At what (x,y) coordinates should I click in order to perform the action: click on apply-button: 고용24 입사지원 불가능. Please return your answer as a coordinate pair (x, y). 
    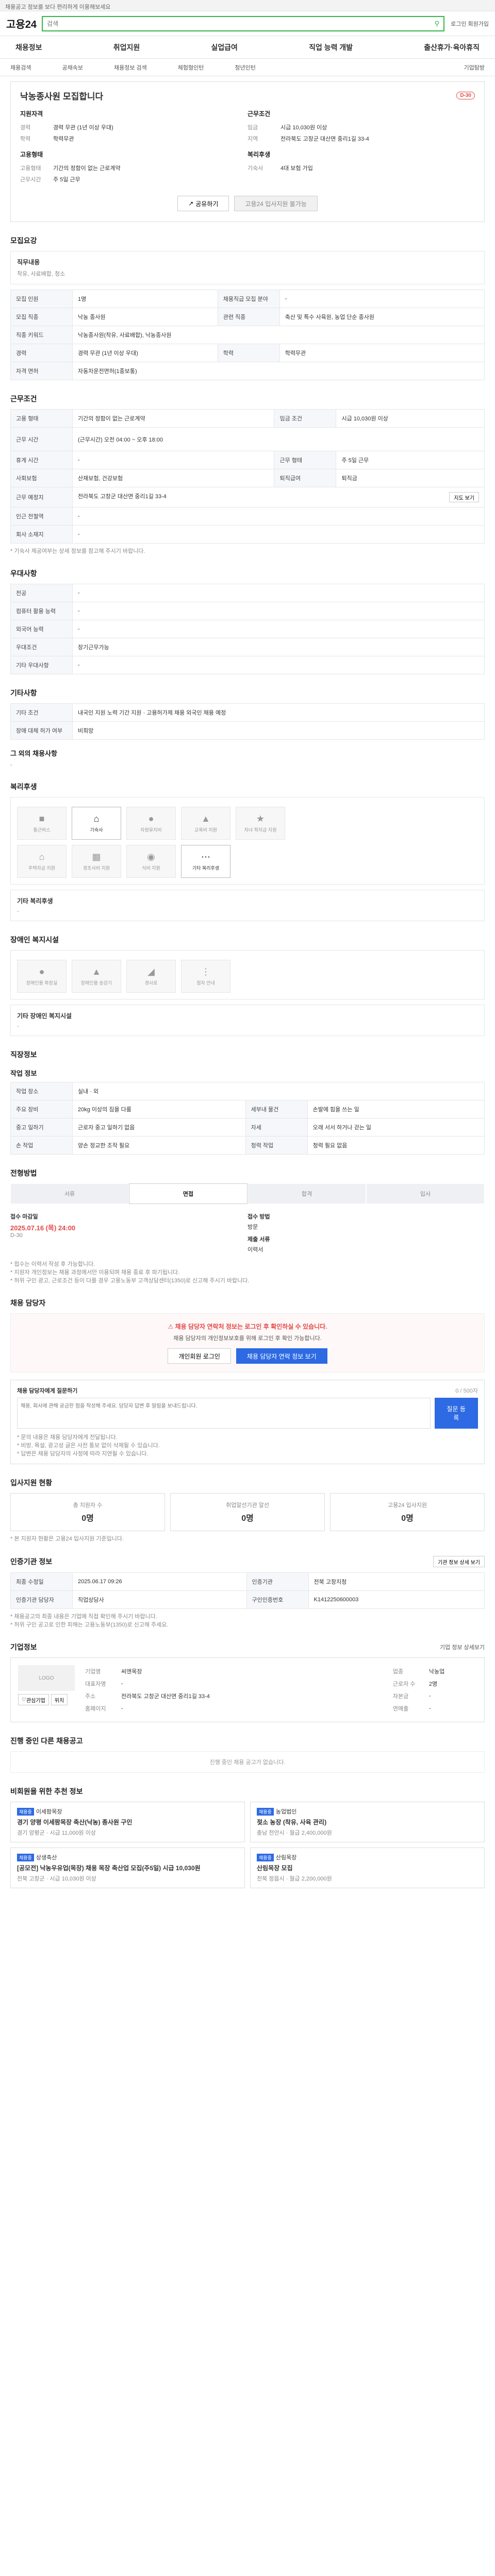
    Looking at the image, I should click on (276, 203).